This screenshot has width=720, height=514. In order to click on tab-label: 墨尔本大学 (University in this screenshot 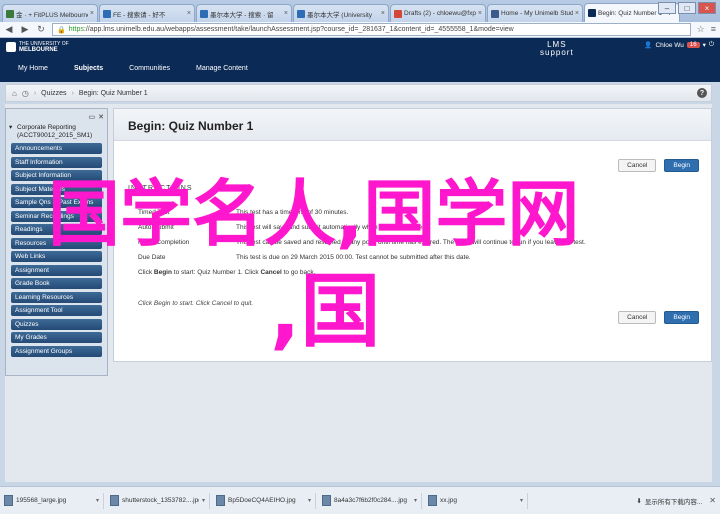, I will do `click(340, 15)`.